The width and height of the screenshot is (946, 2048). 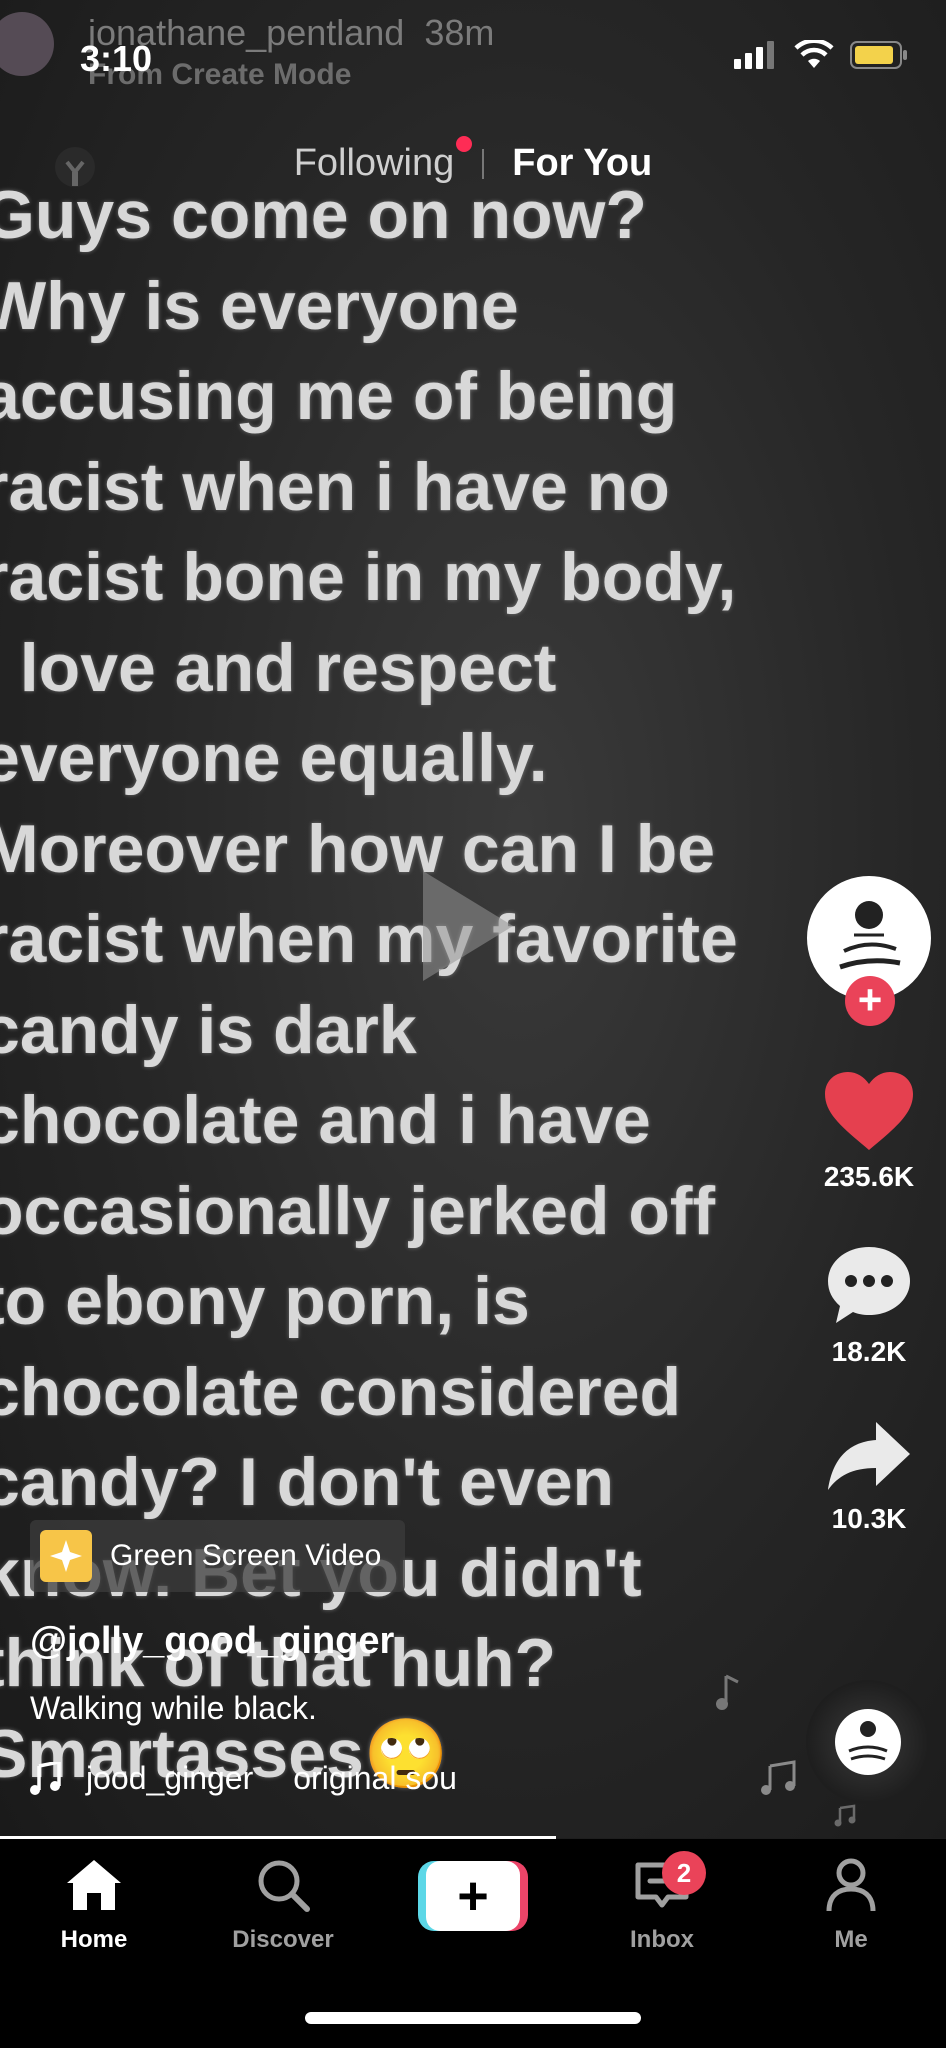 I want to click on sound-disc, so click(x=868, y=1742).